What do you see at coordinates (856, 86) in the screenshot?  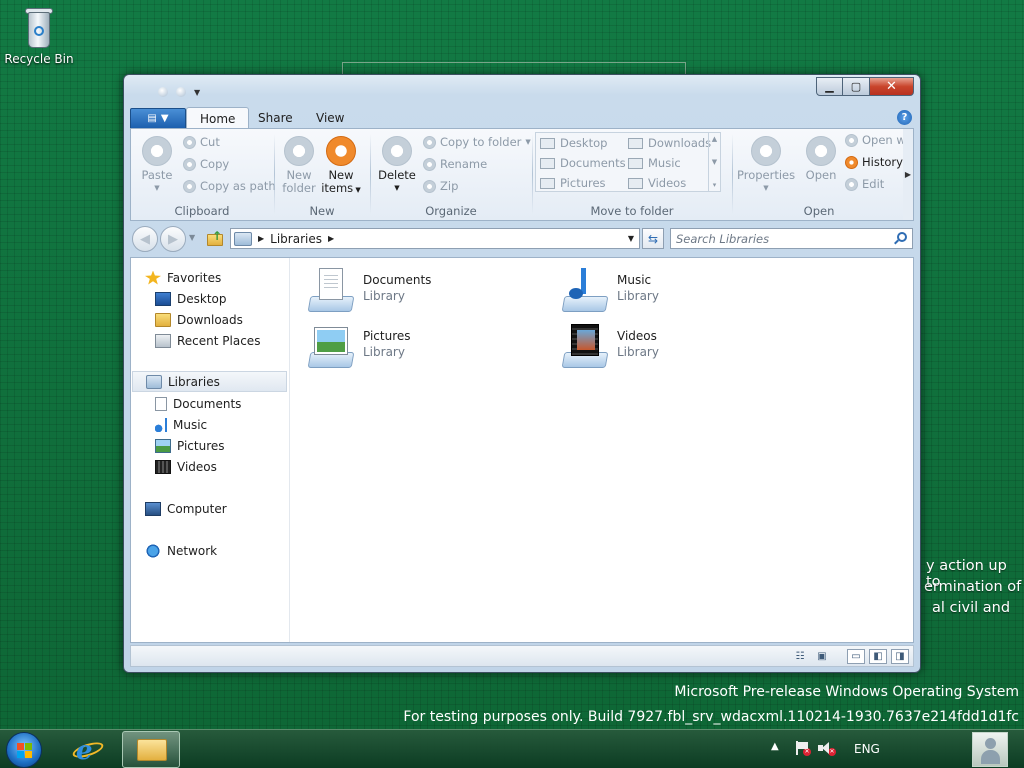 I see `maximize-button: ▢` at bounding box center [856, 86].